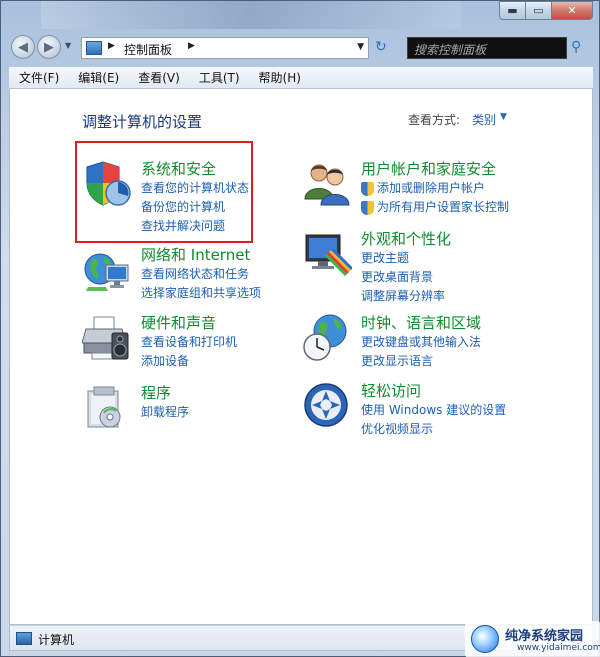 This screenshot has height=657, width=600. I want to click on link-text: 添加或删除用户帐户, so click(431, 188).